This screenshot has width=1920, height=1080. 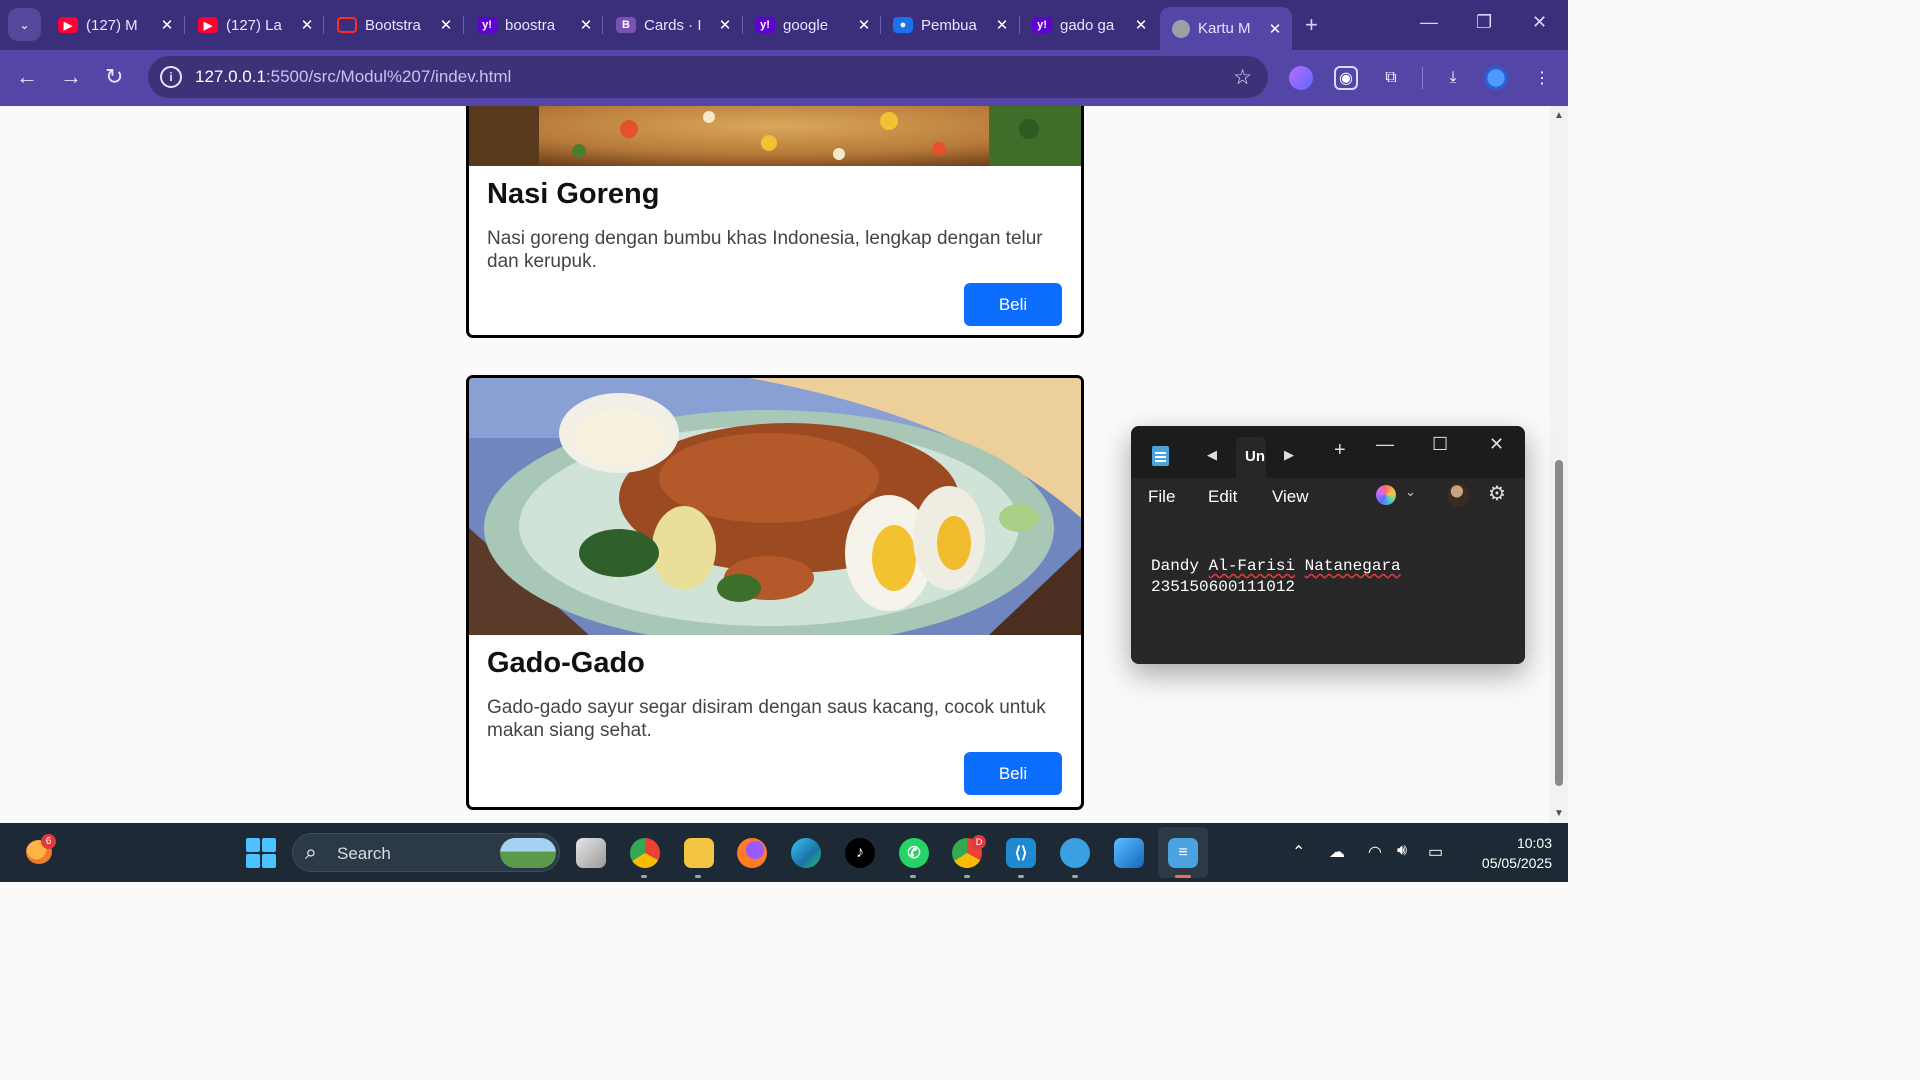 What do you see at coordinates (806, 25) in the screenshot?
I see `tab-label: google` at bounding box center [806, 25].